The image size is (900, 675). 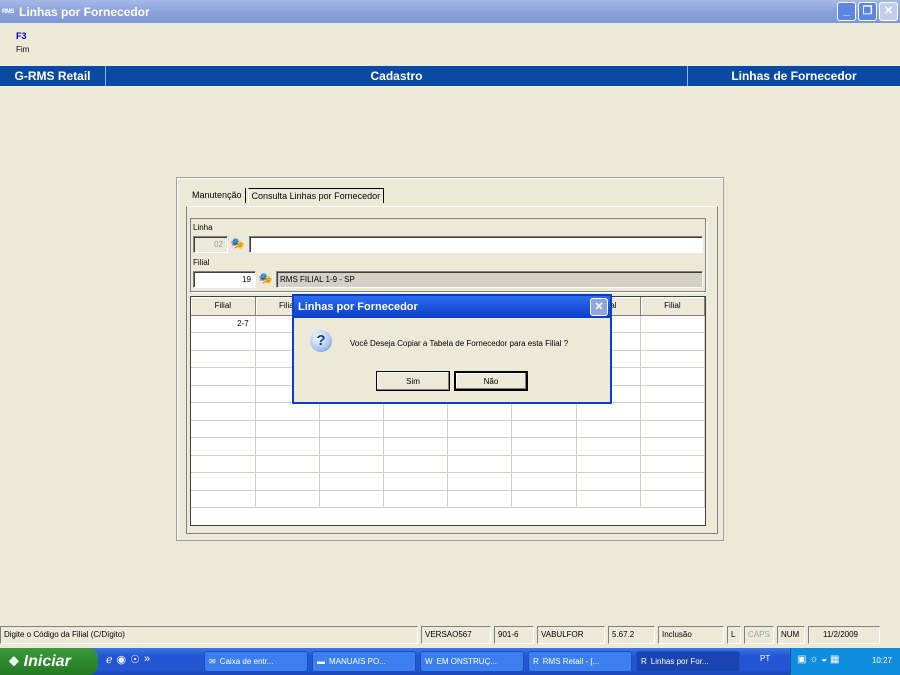 What do you see at coordinates (8, 11) in the screenshot?
I see `app-icon: RMS` at bounding box center [8, 11].